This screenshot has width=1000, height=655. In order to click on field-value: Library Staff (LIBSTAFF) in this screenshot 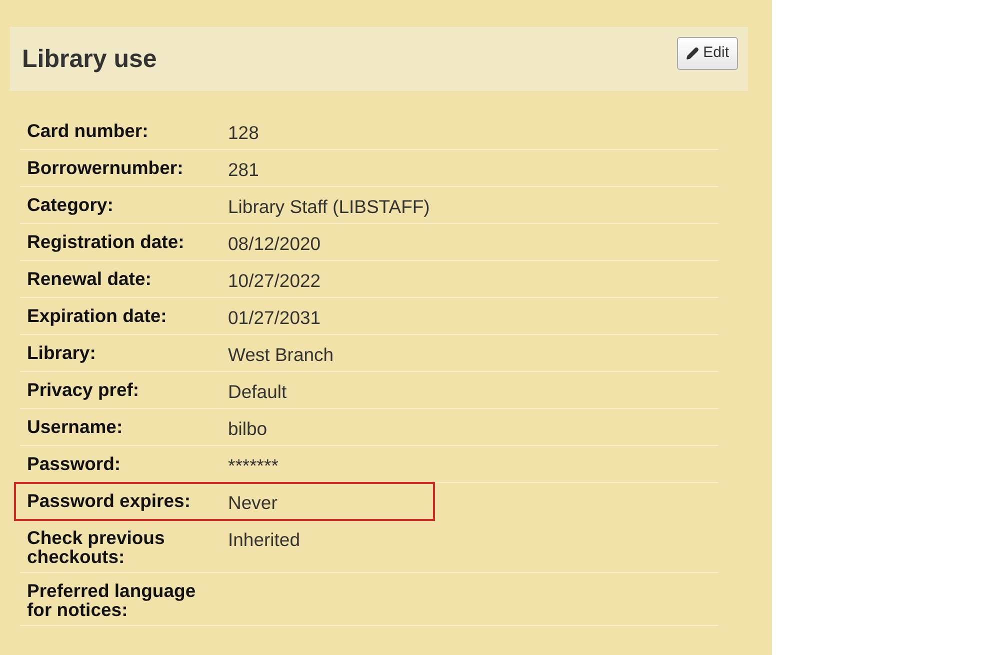, I will do `click(329, 206)`.